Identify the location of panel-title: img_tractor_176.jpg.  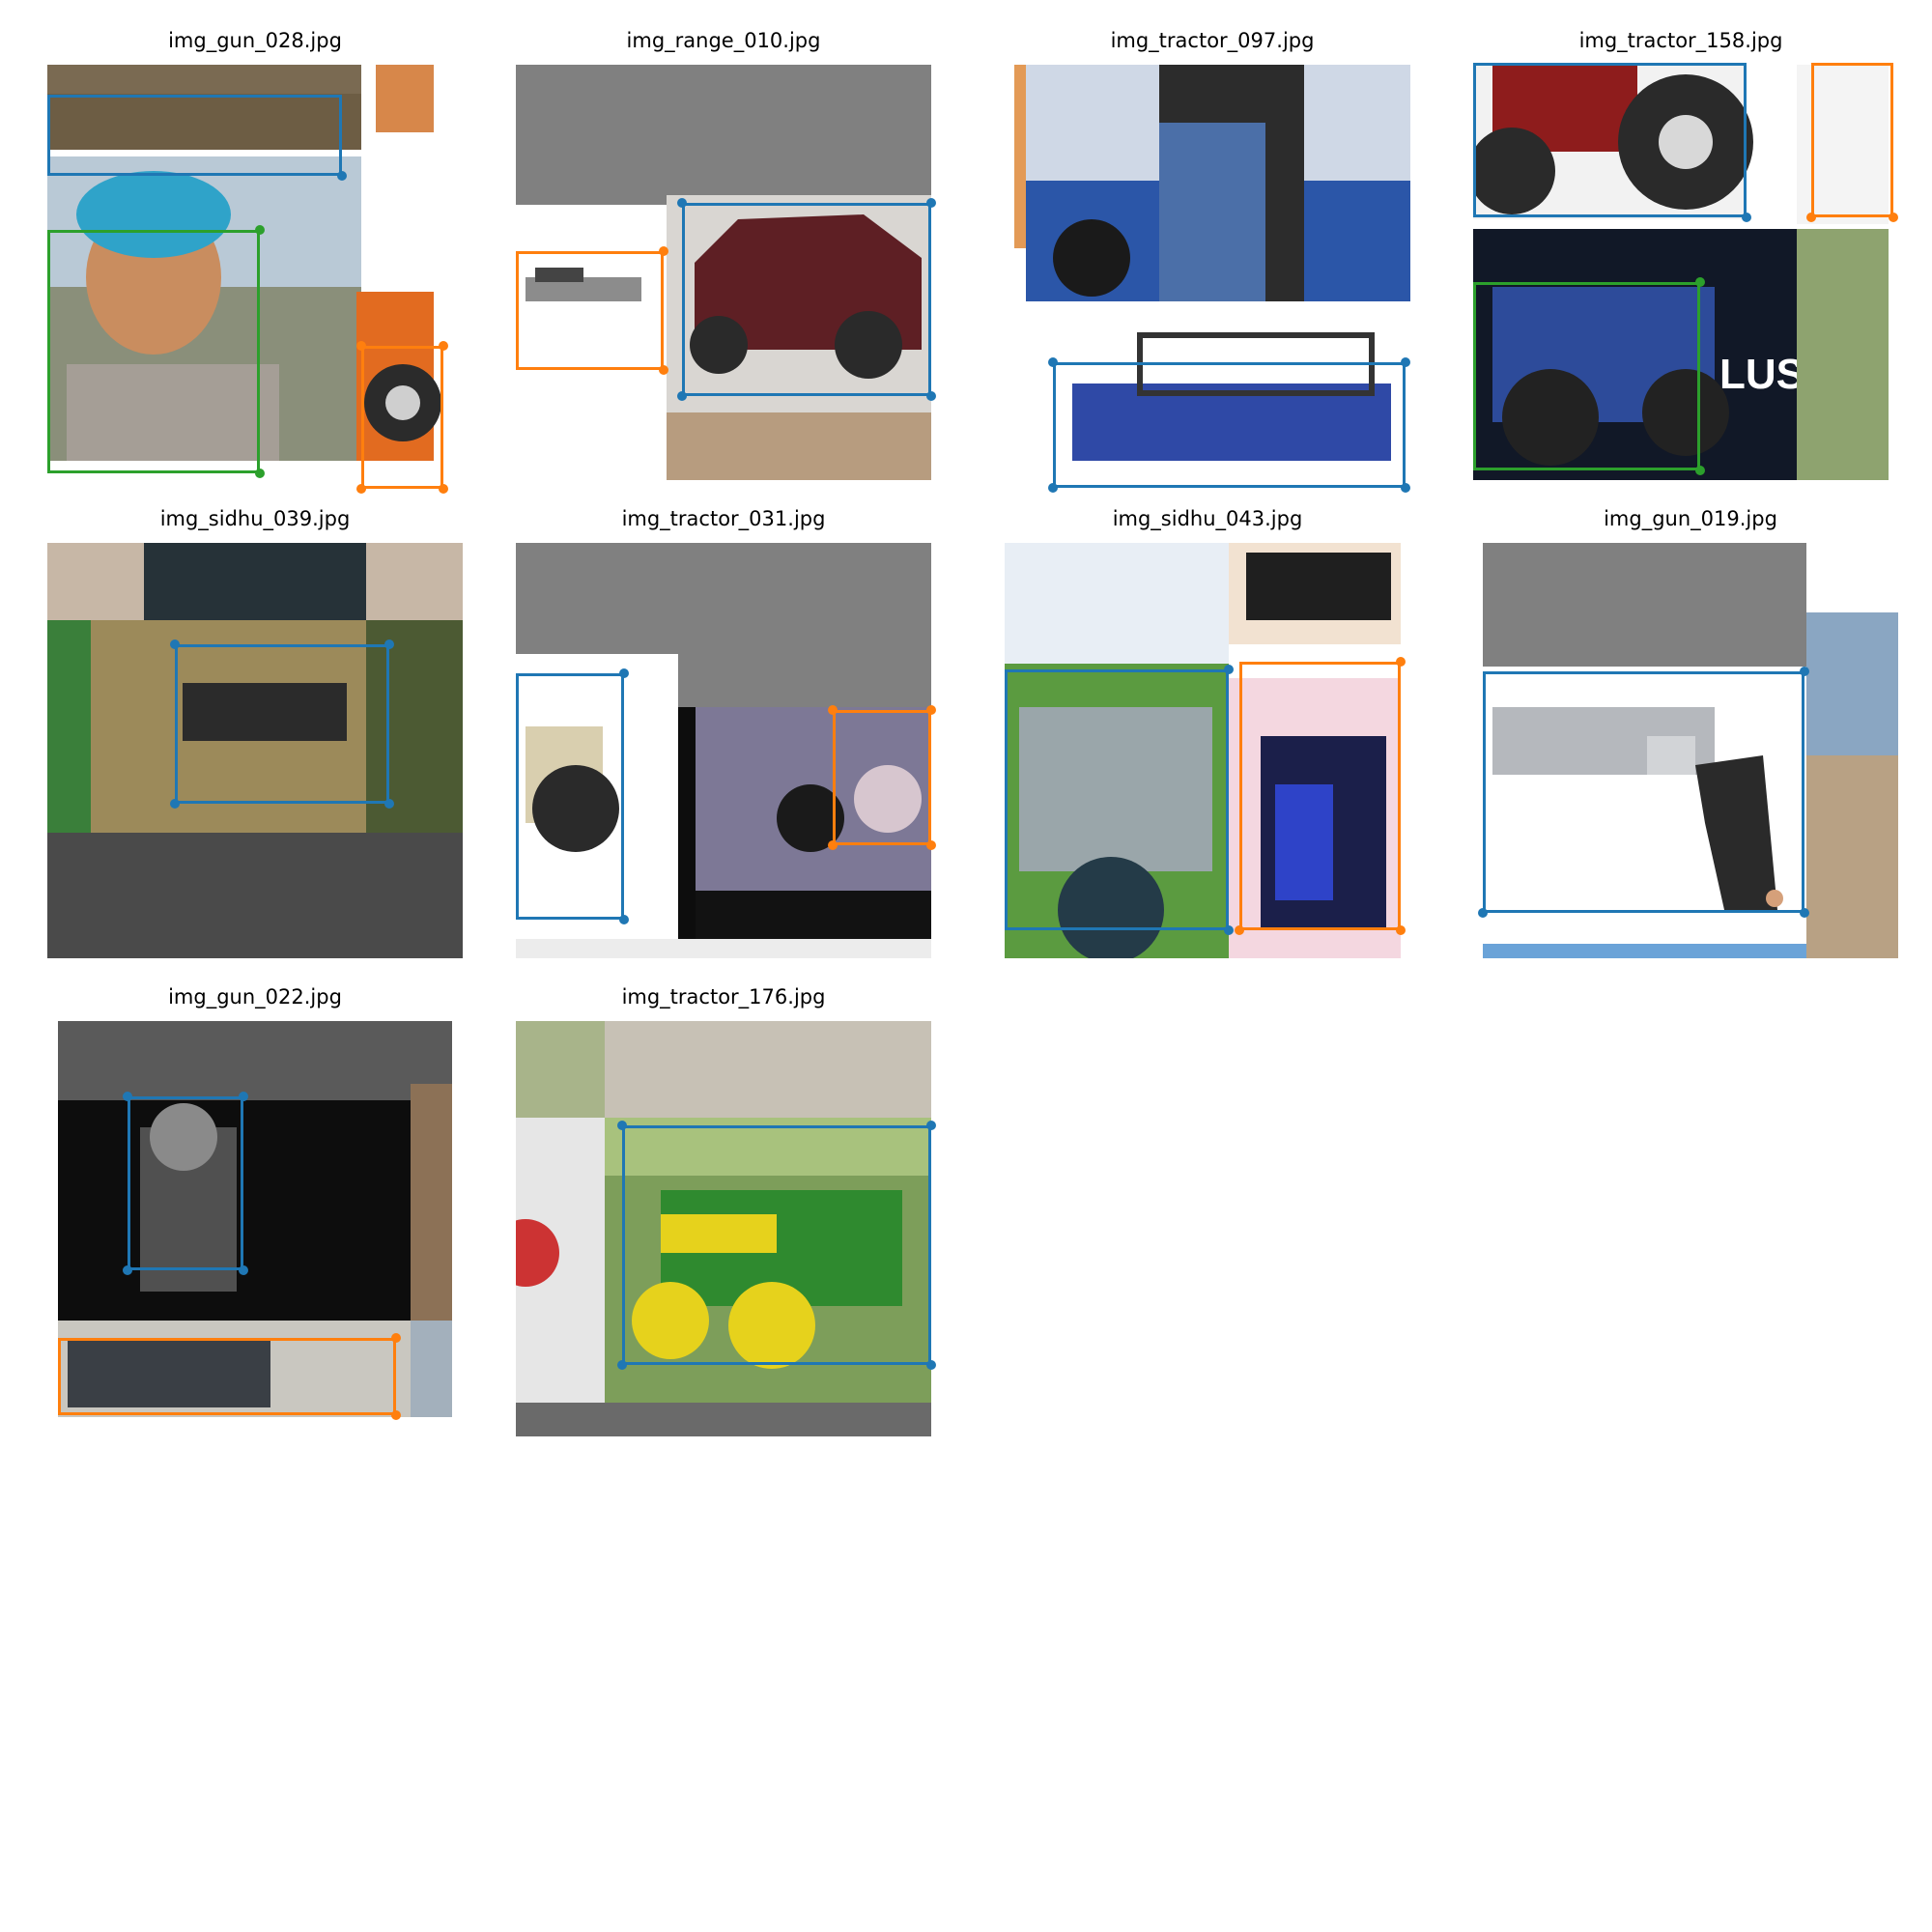
(723, 997).